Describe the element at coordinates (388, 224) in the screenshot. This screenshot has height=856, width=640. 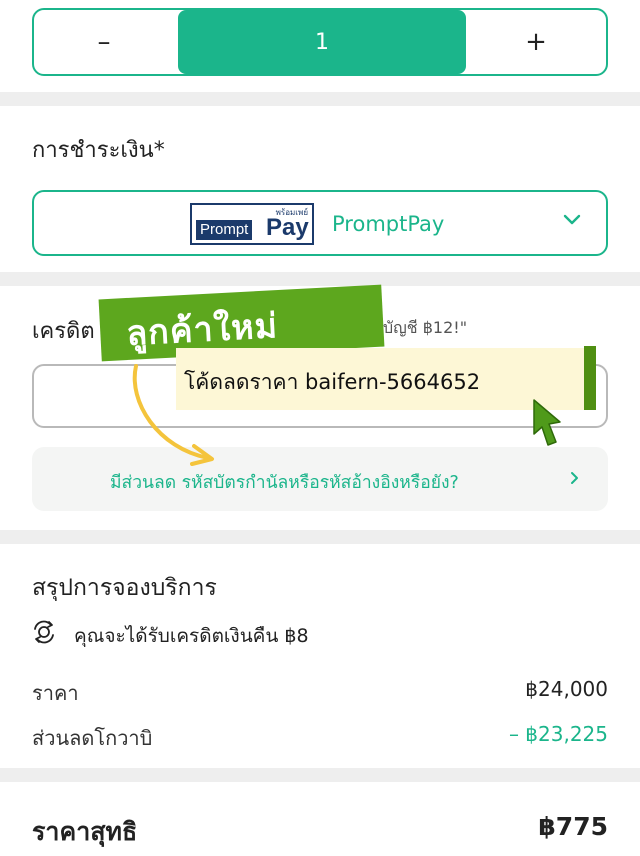
I see `payment-method-name: PromptPay` at that location.